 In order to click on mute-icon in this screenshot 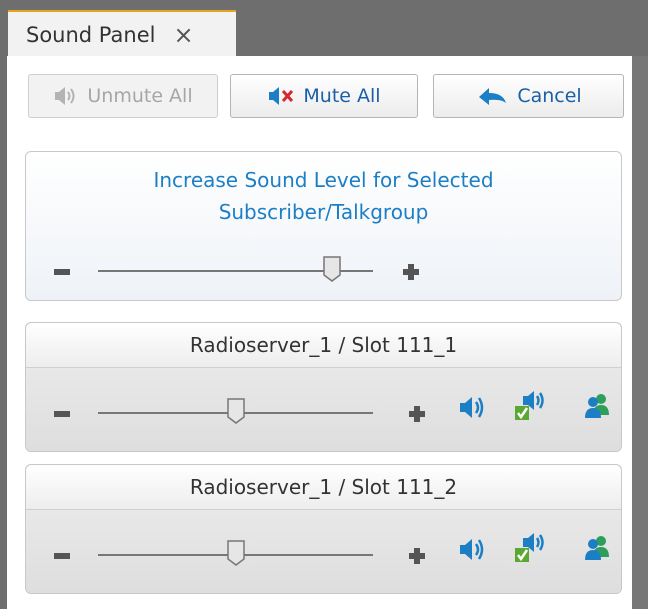, I will do `click(281, 96)`.